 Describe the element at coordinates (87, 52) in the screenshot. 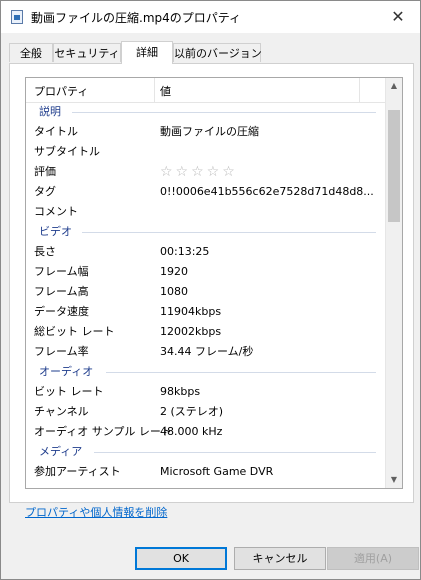

I see `tab-security: セキュリティ` at that location.